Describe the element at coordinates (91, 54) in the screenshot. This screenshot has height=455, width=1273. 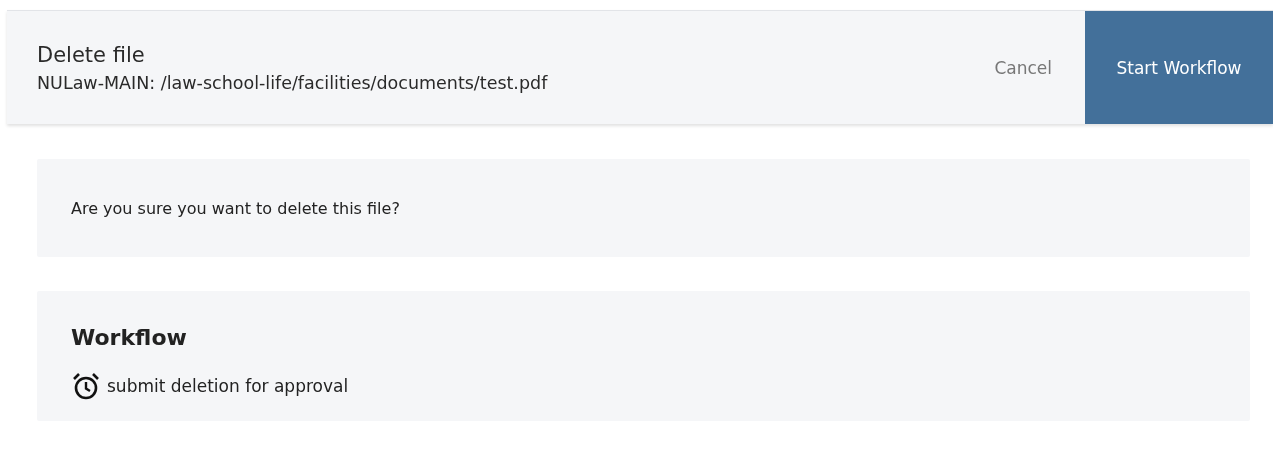
I see `dialog-title: Delete file` at that location.